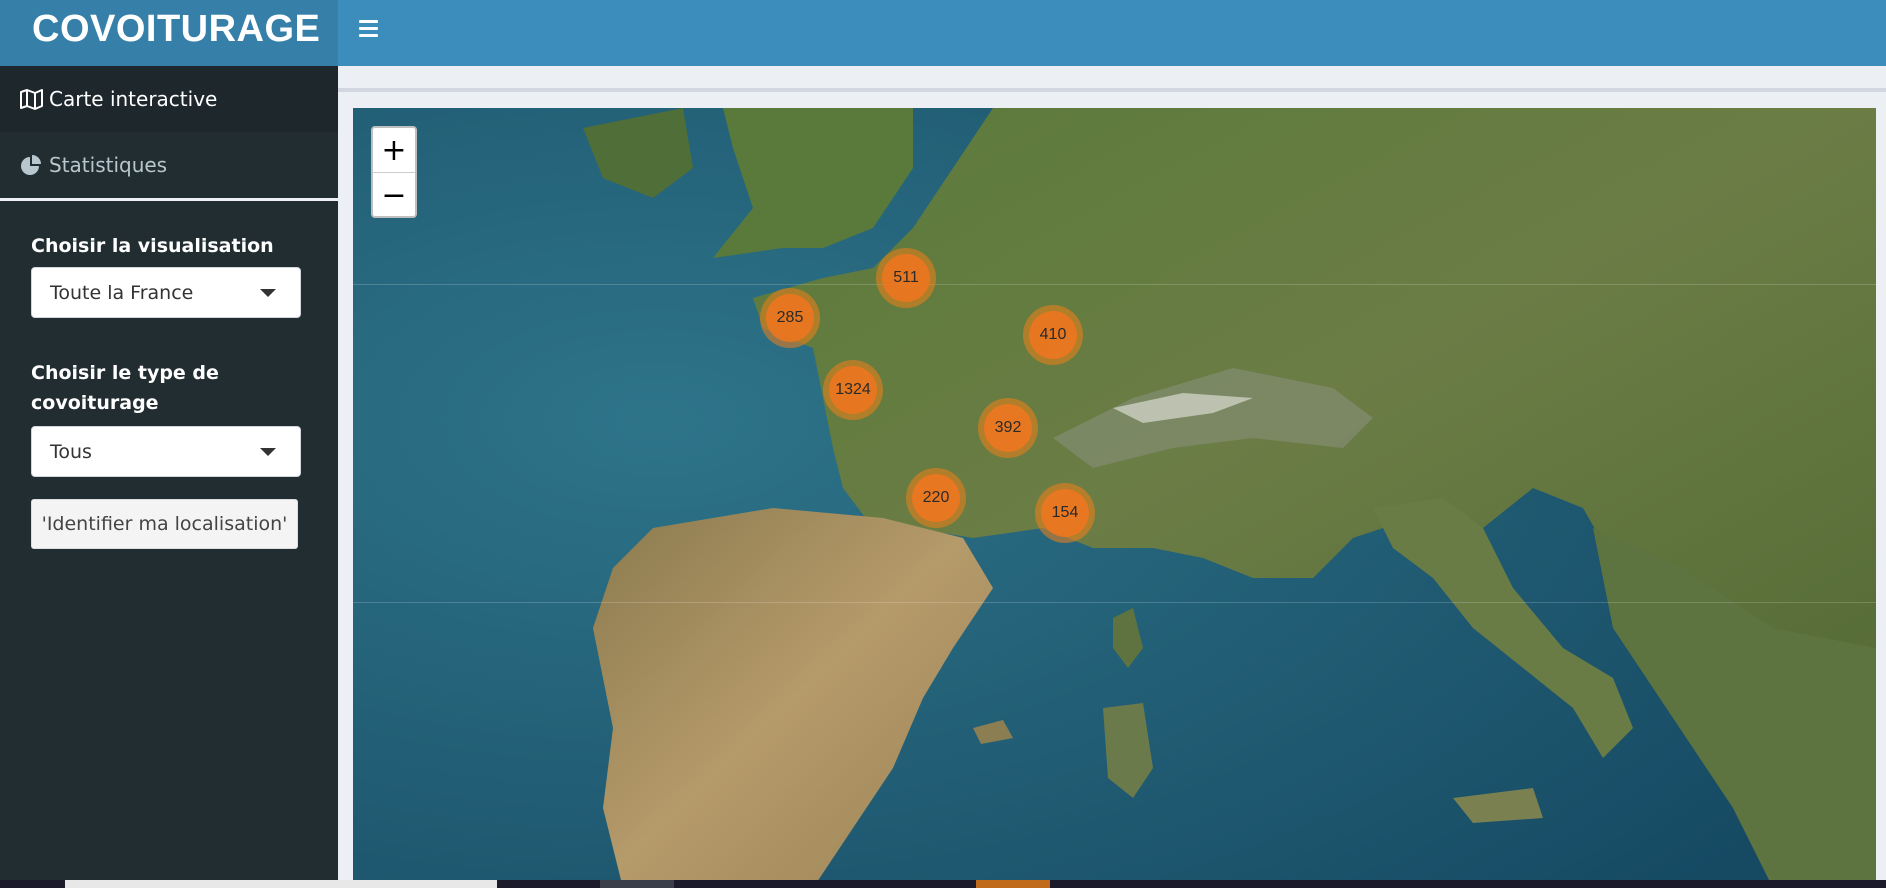 The width and height of the screenshot is (1886, 888). What do you see at coordinates (369, 28) in the screenshot?
I see `sidebar-toggle-icon` at bounding box center [369, 28].